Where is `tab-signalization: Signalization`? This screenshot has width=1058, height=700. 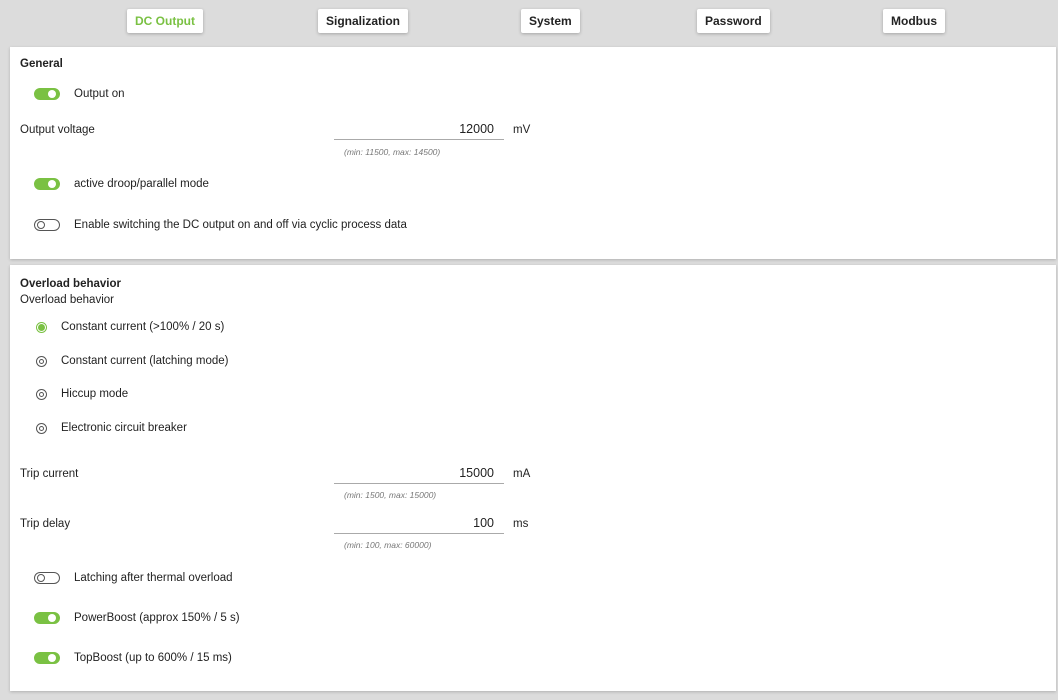
tab-signalization: Signalization is located at coordinates (363, 21).